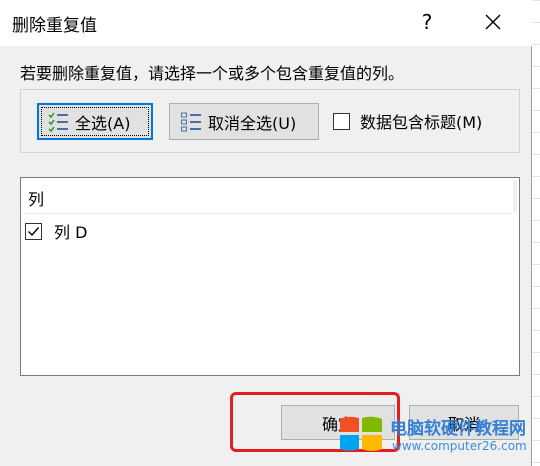 The image size is (540, 466). I want to click on cancel-label: 取消, so click(463, 424).